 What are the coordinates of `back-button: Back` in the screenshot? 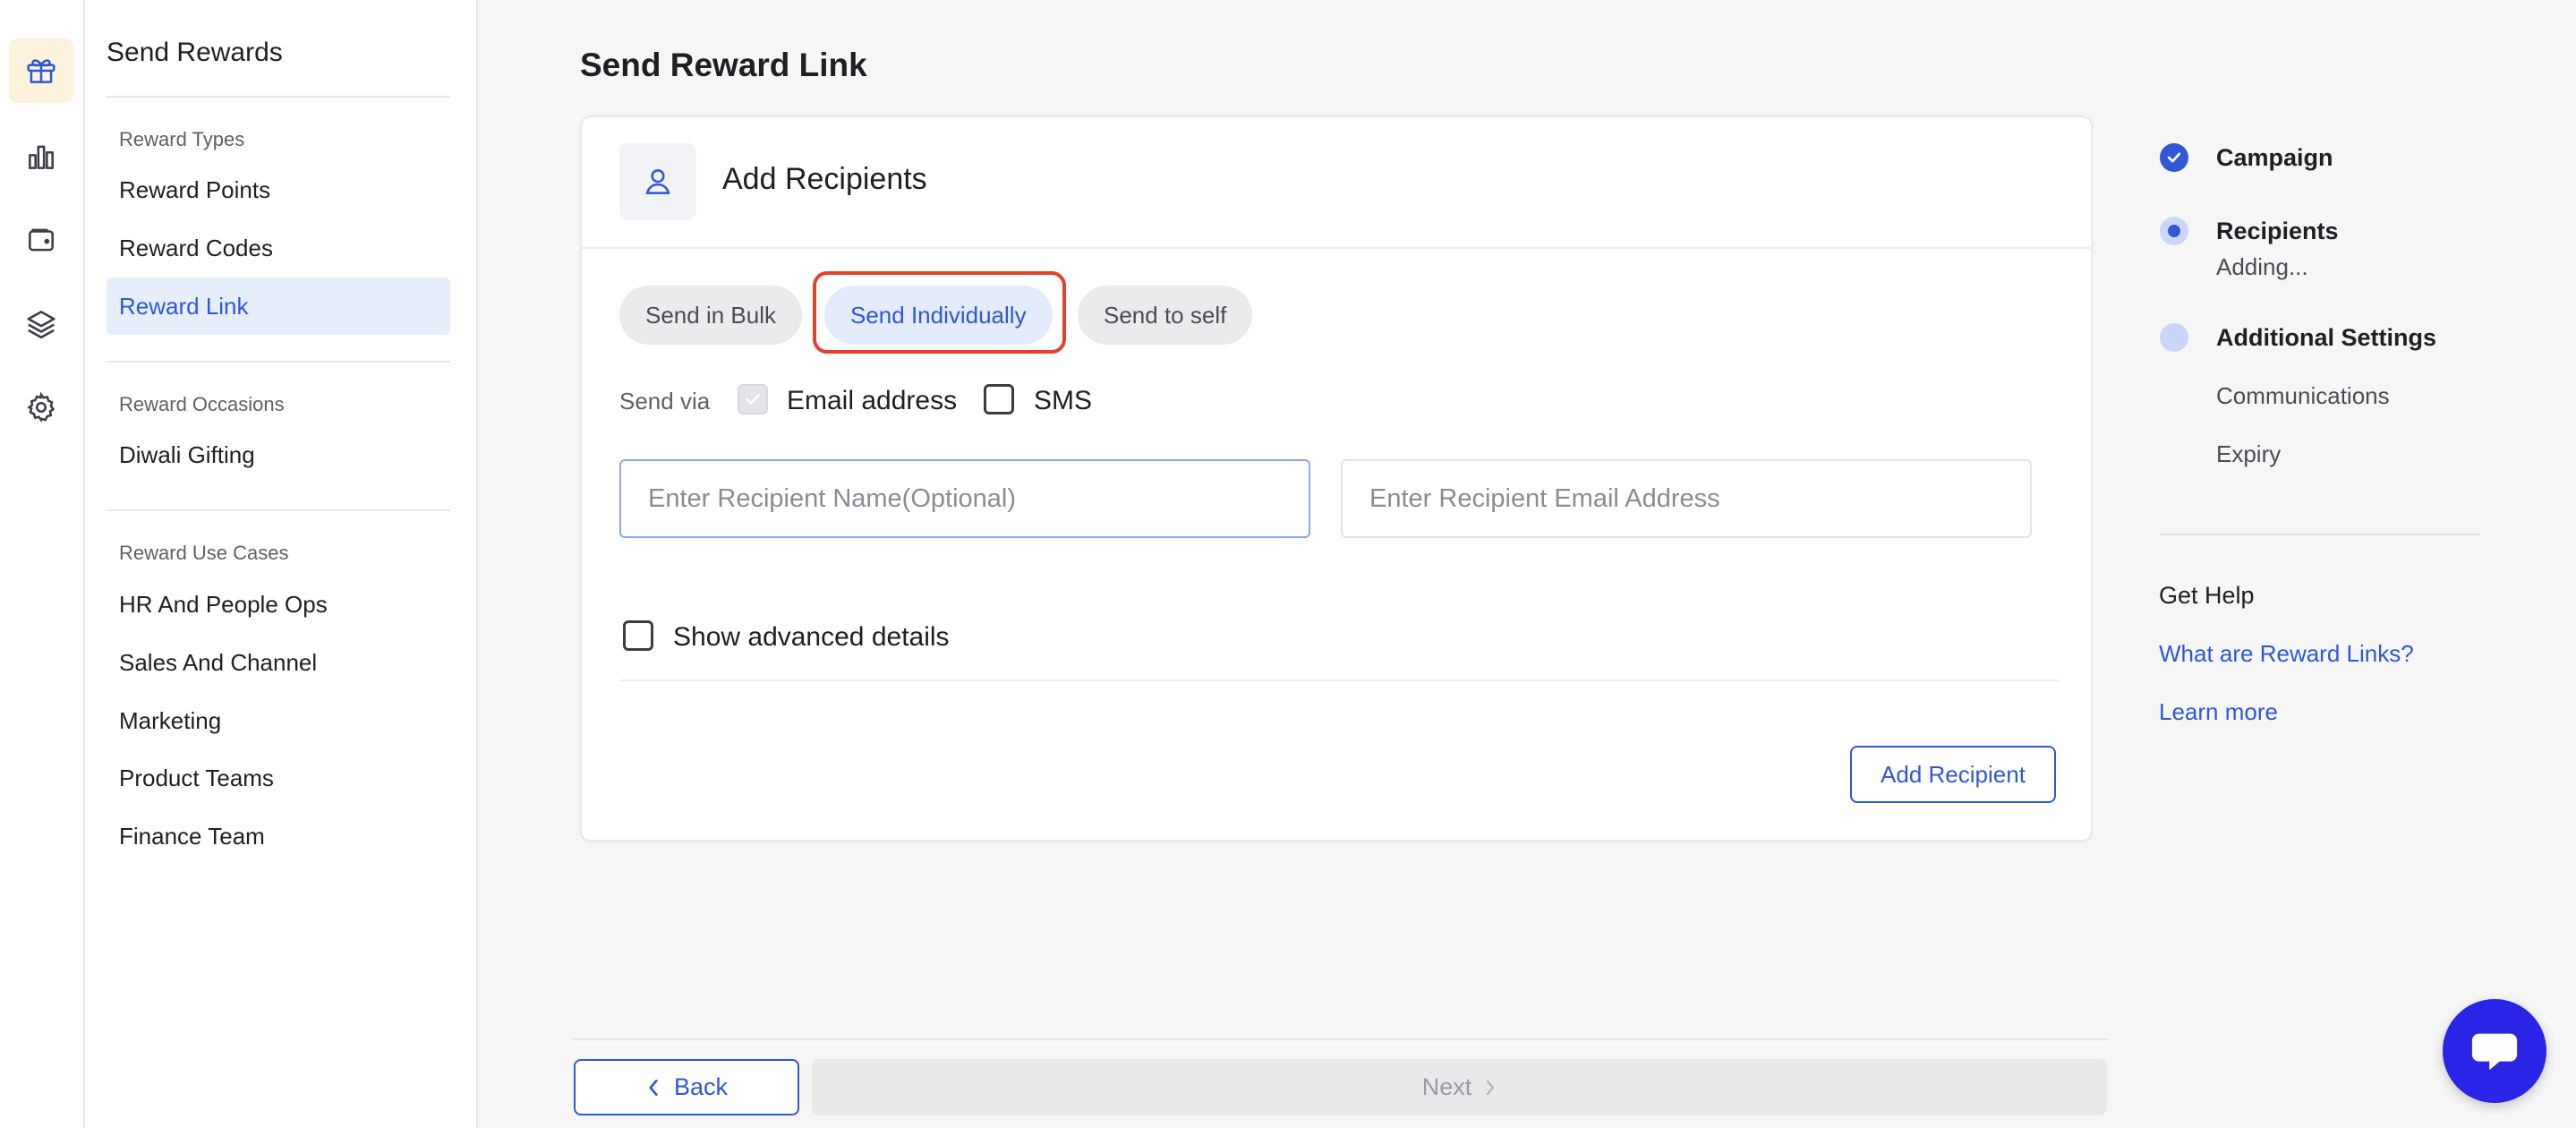 It's located at (686, 1087).